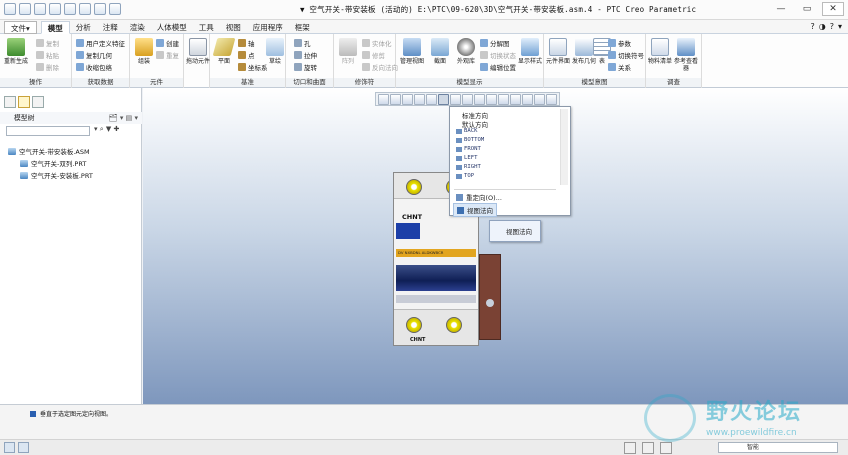 This screenshot has height=455, width=848. Describe the element at coordinates (395, 99) in the screenshot. I see `zoom-in-icon` at that location.